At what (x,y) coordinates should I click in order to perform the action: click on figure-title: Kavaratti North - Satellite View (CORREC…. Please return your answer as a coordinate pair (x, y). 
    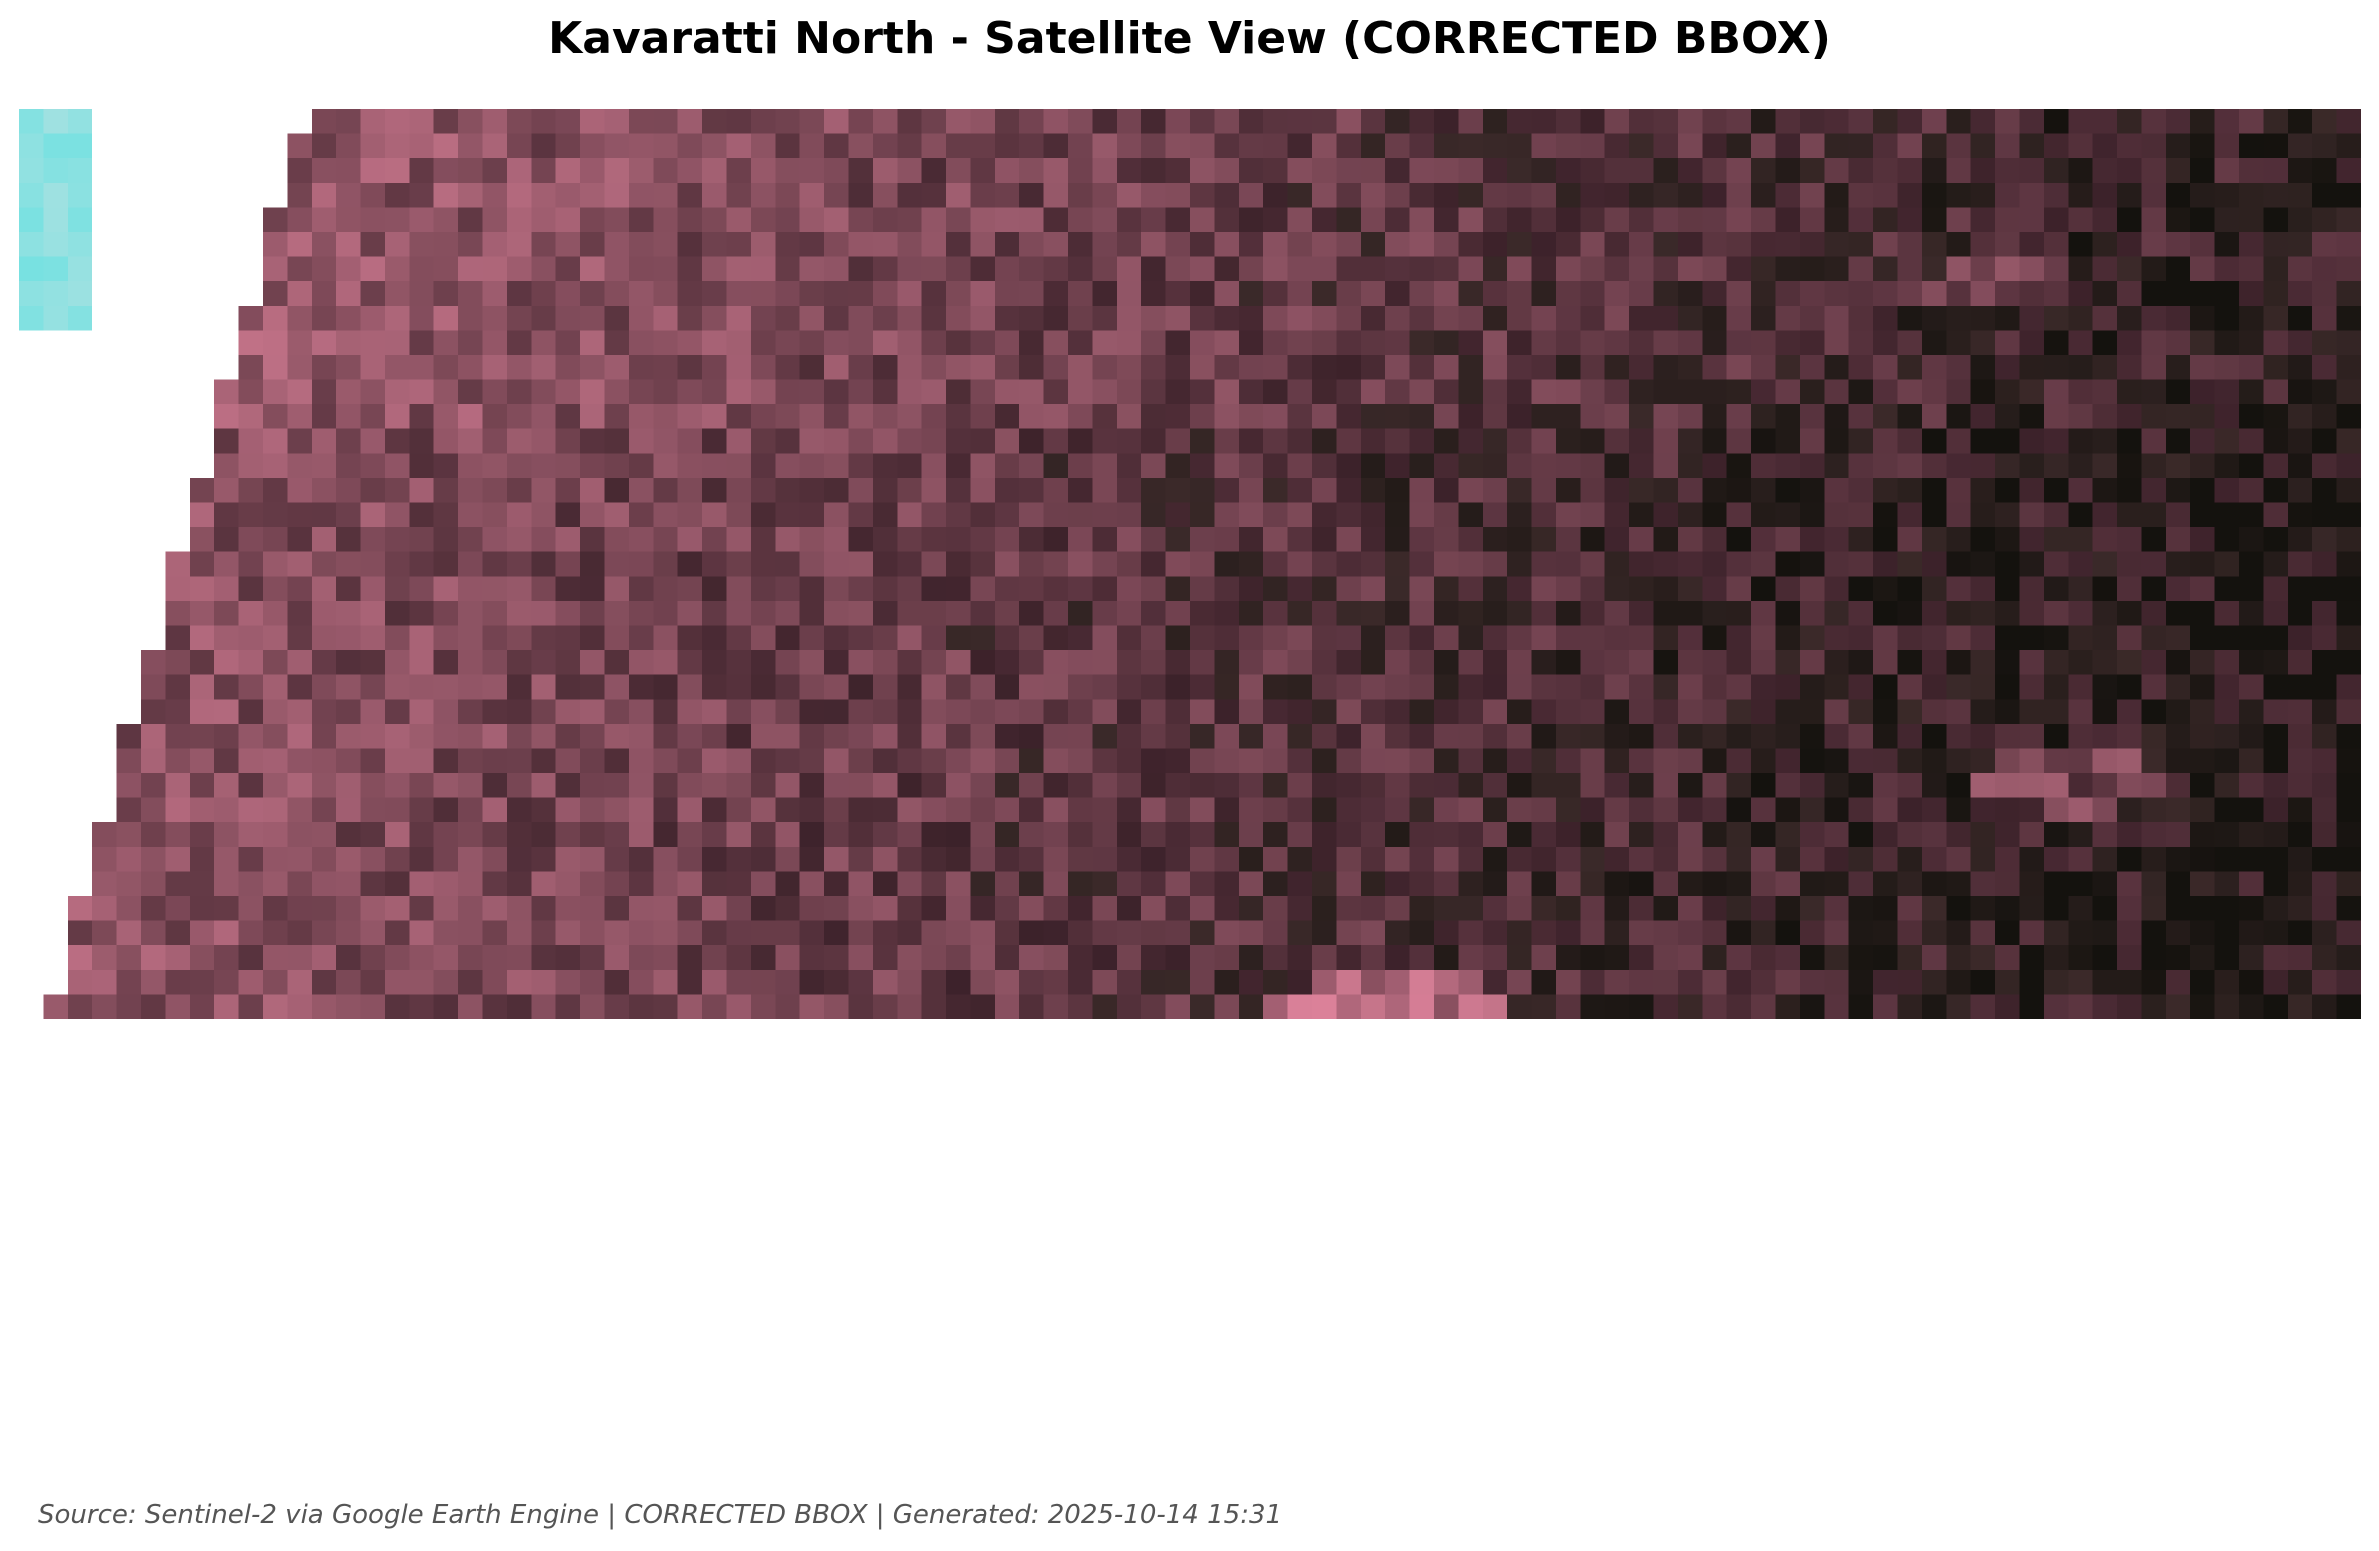
    Looking at the image, I should click on (1189, 38).